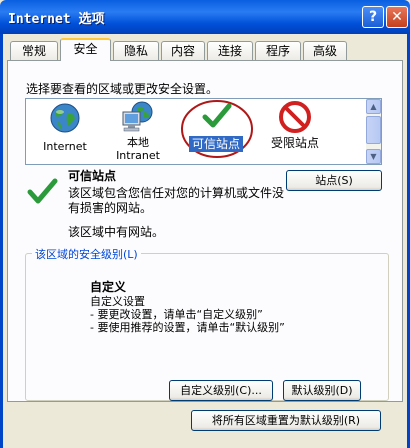 This screenshot has height=448, width=410. Describe the element at coordinates (216, 144) in the screenshot. I see `zone-trusted-sites-label: 可信站点` at that location.